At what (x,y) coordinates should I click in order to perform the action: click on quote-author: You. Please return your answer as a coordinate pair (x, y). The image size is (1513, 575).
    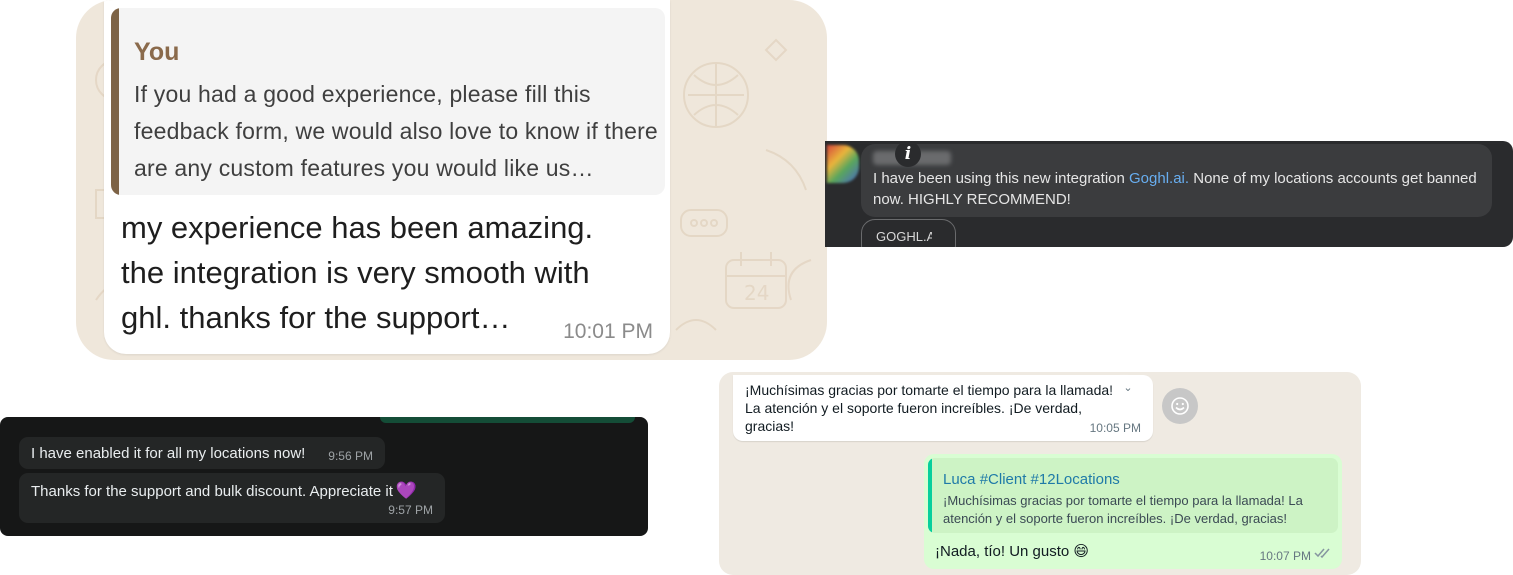
    Looking at the image, I should click on (157, 52).